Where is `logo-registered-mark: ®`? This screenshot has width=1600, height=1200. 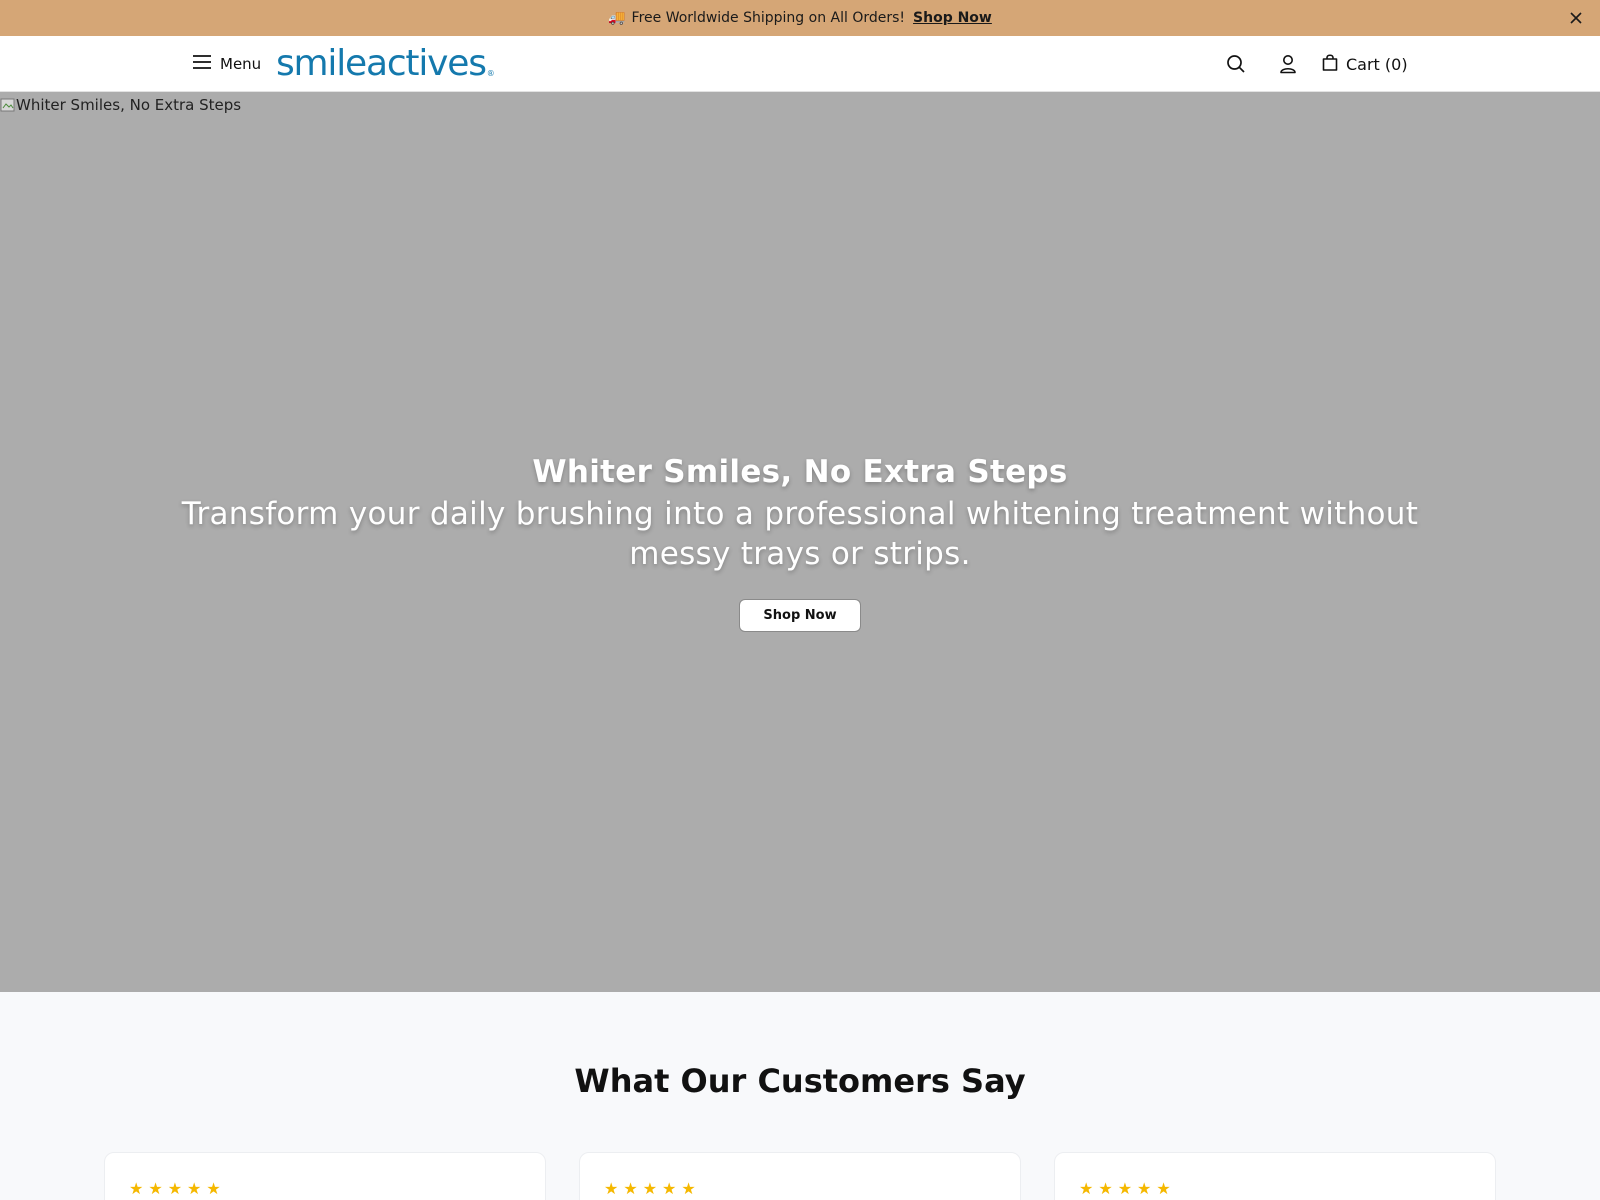
logo-registered-mark: ® is located at coordinates (490, 73).